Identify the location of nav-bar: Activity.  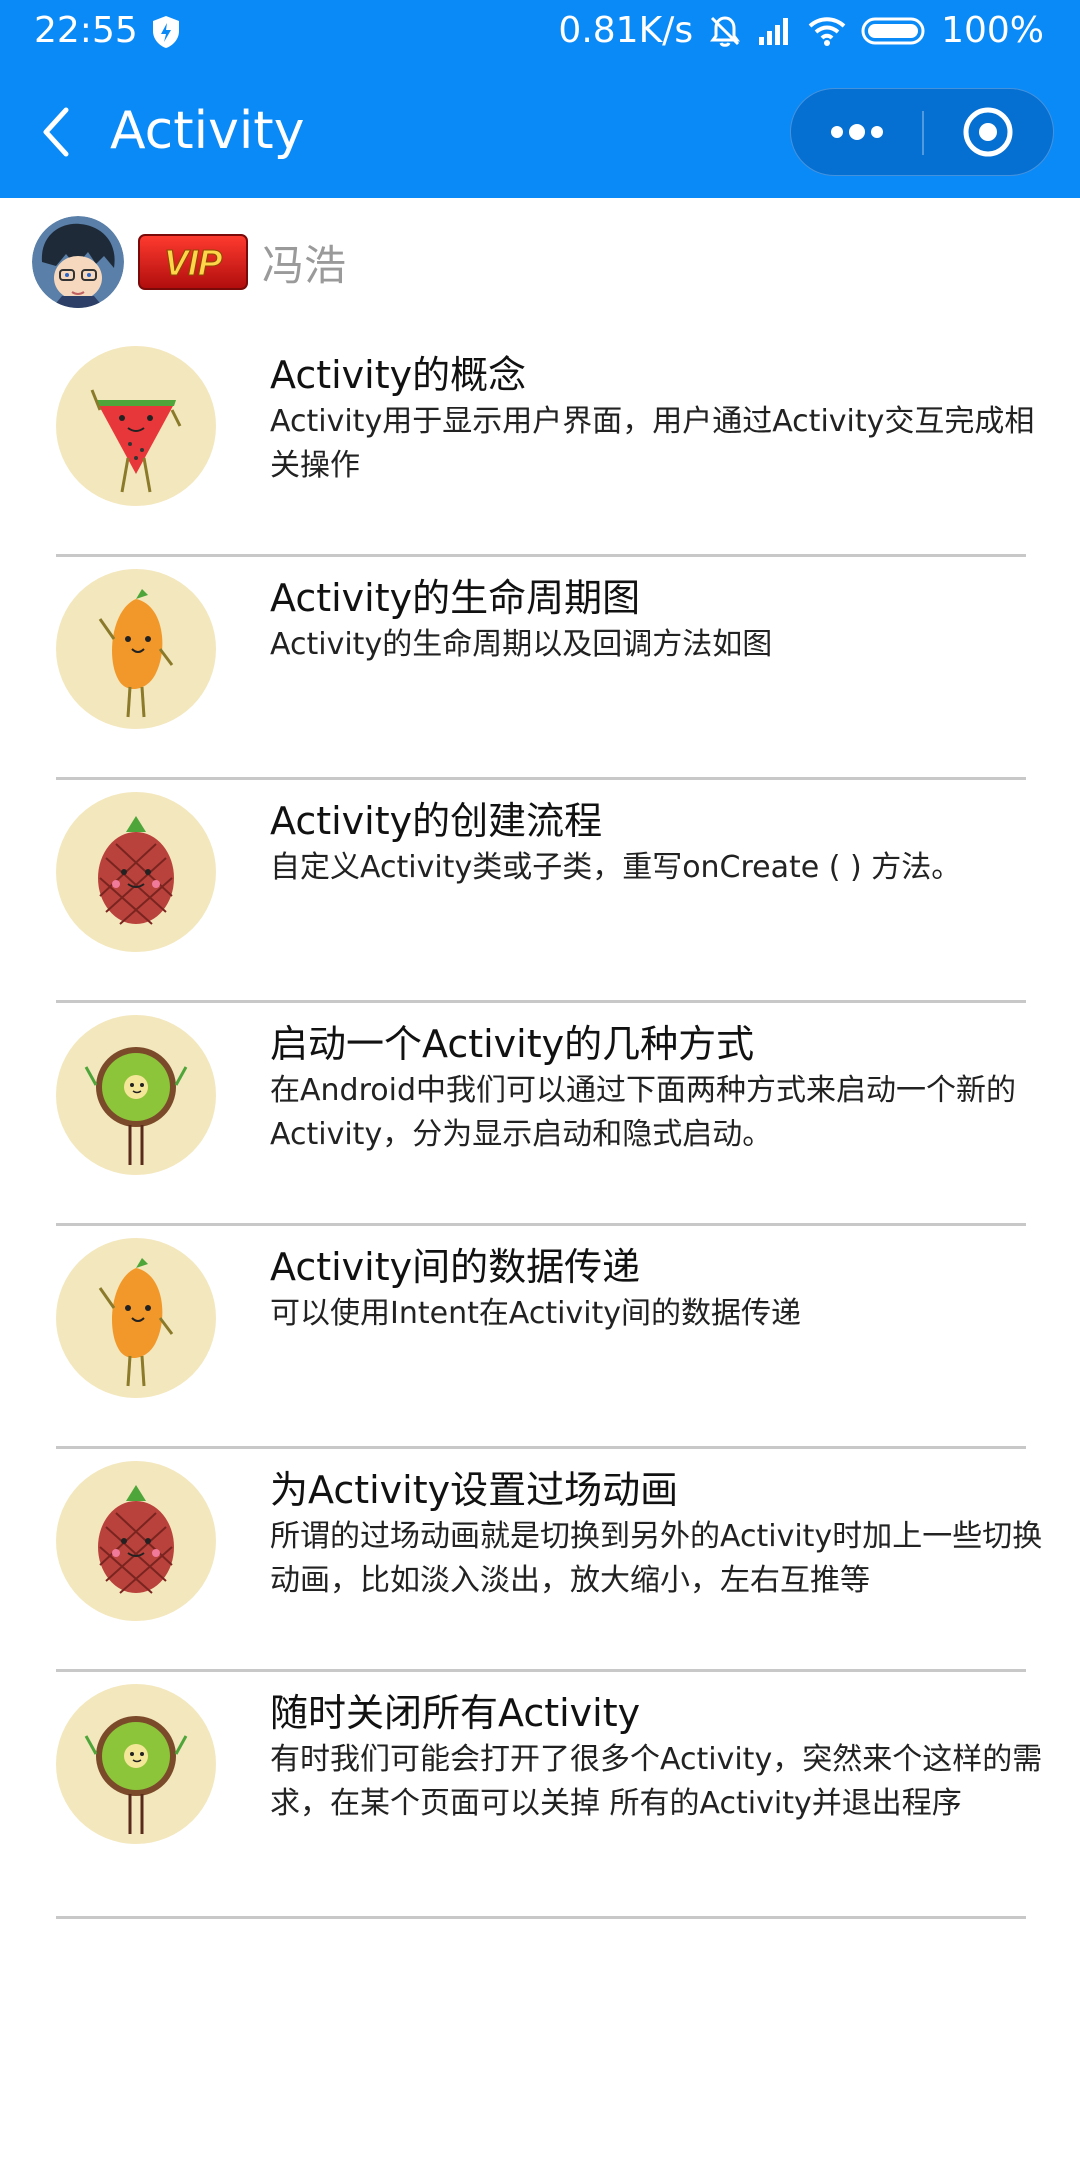
(540, 132).